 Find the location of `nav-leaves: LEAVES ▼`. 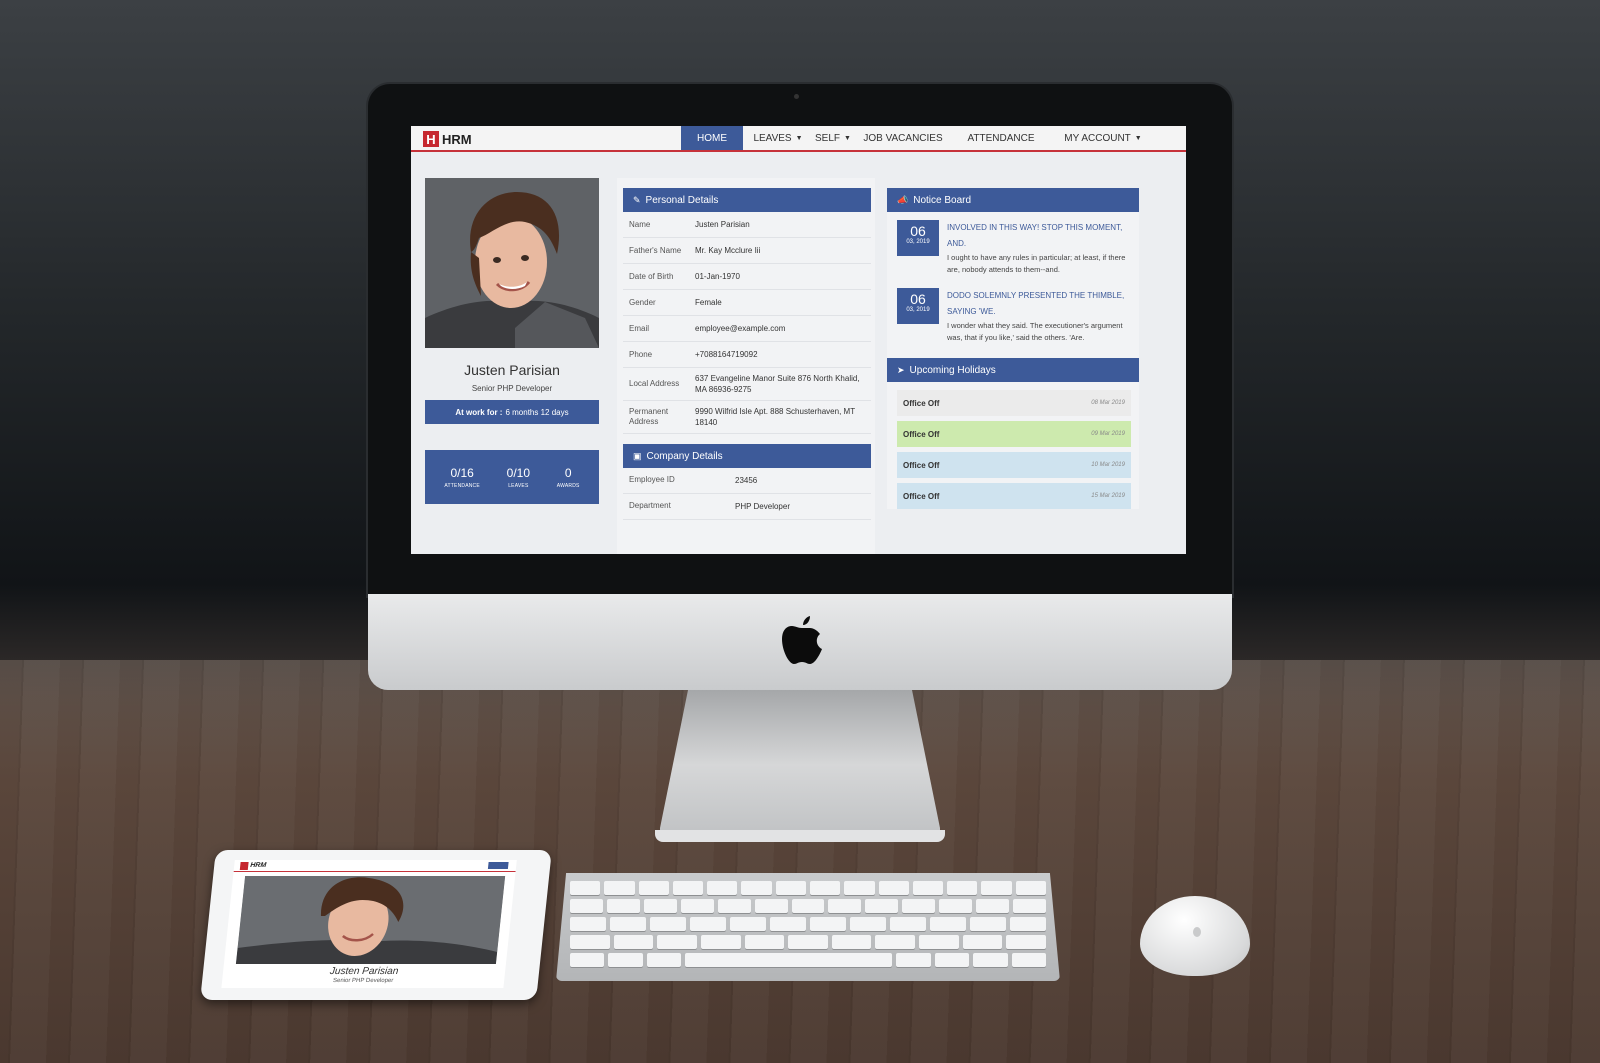

nav-leaves: LEAVES ▼ is located at coordinates (778, 138).